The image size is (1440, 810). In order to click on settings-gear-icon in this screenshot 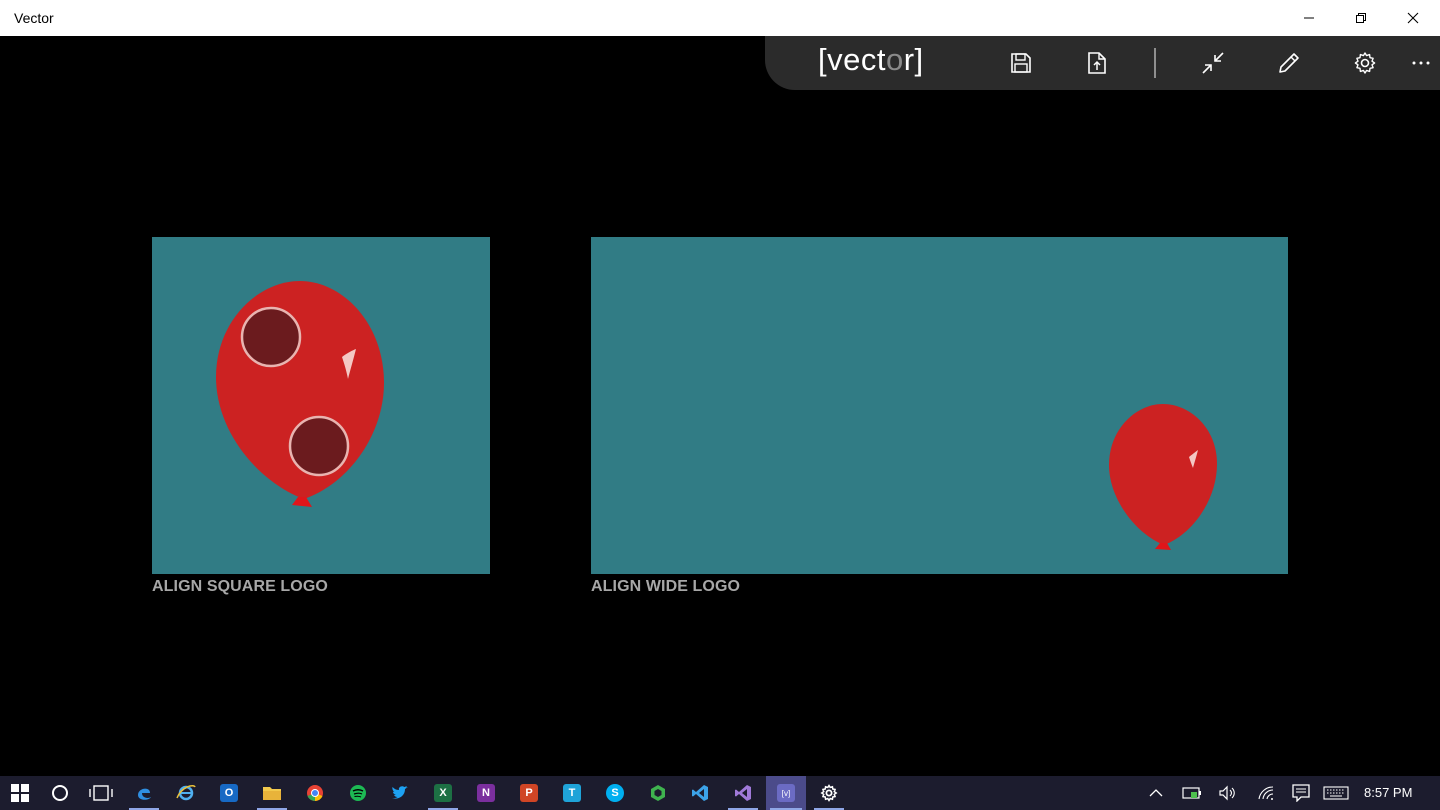, I will do `click(829, 793)`.